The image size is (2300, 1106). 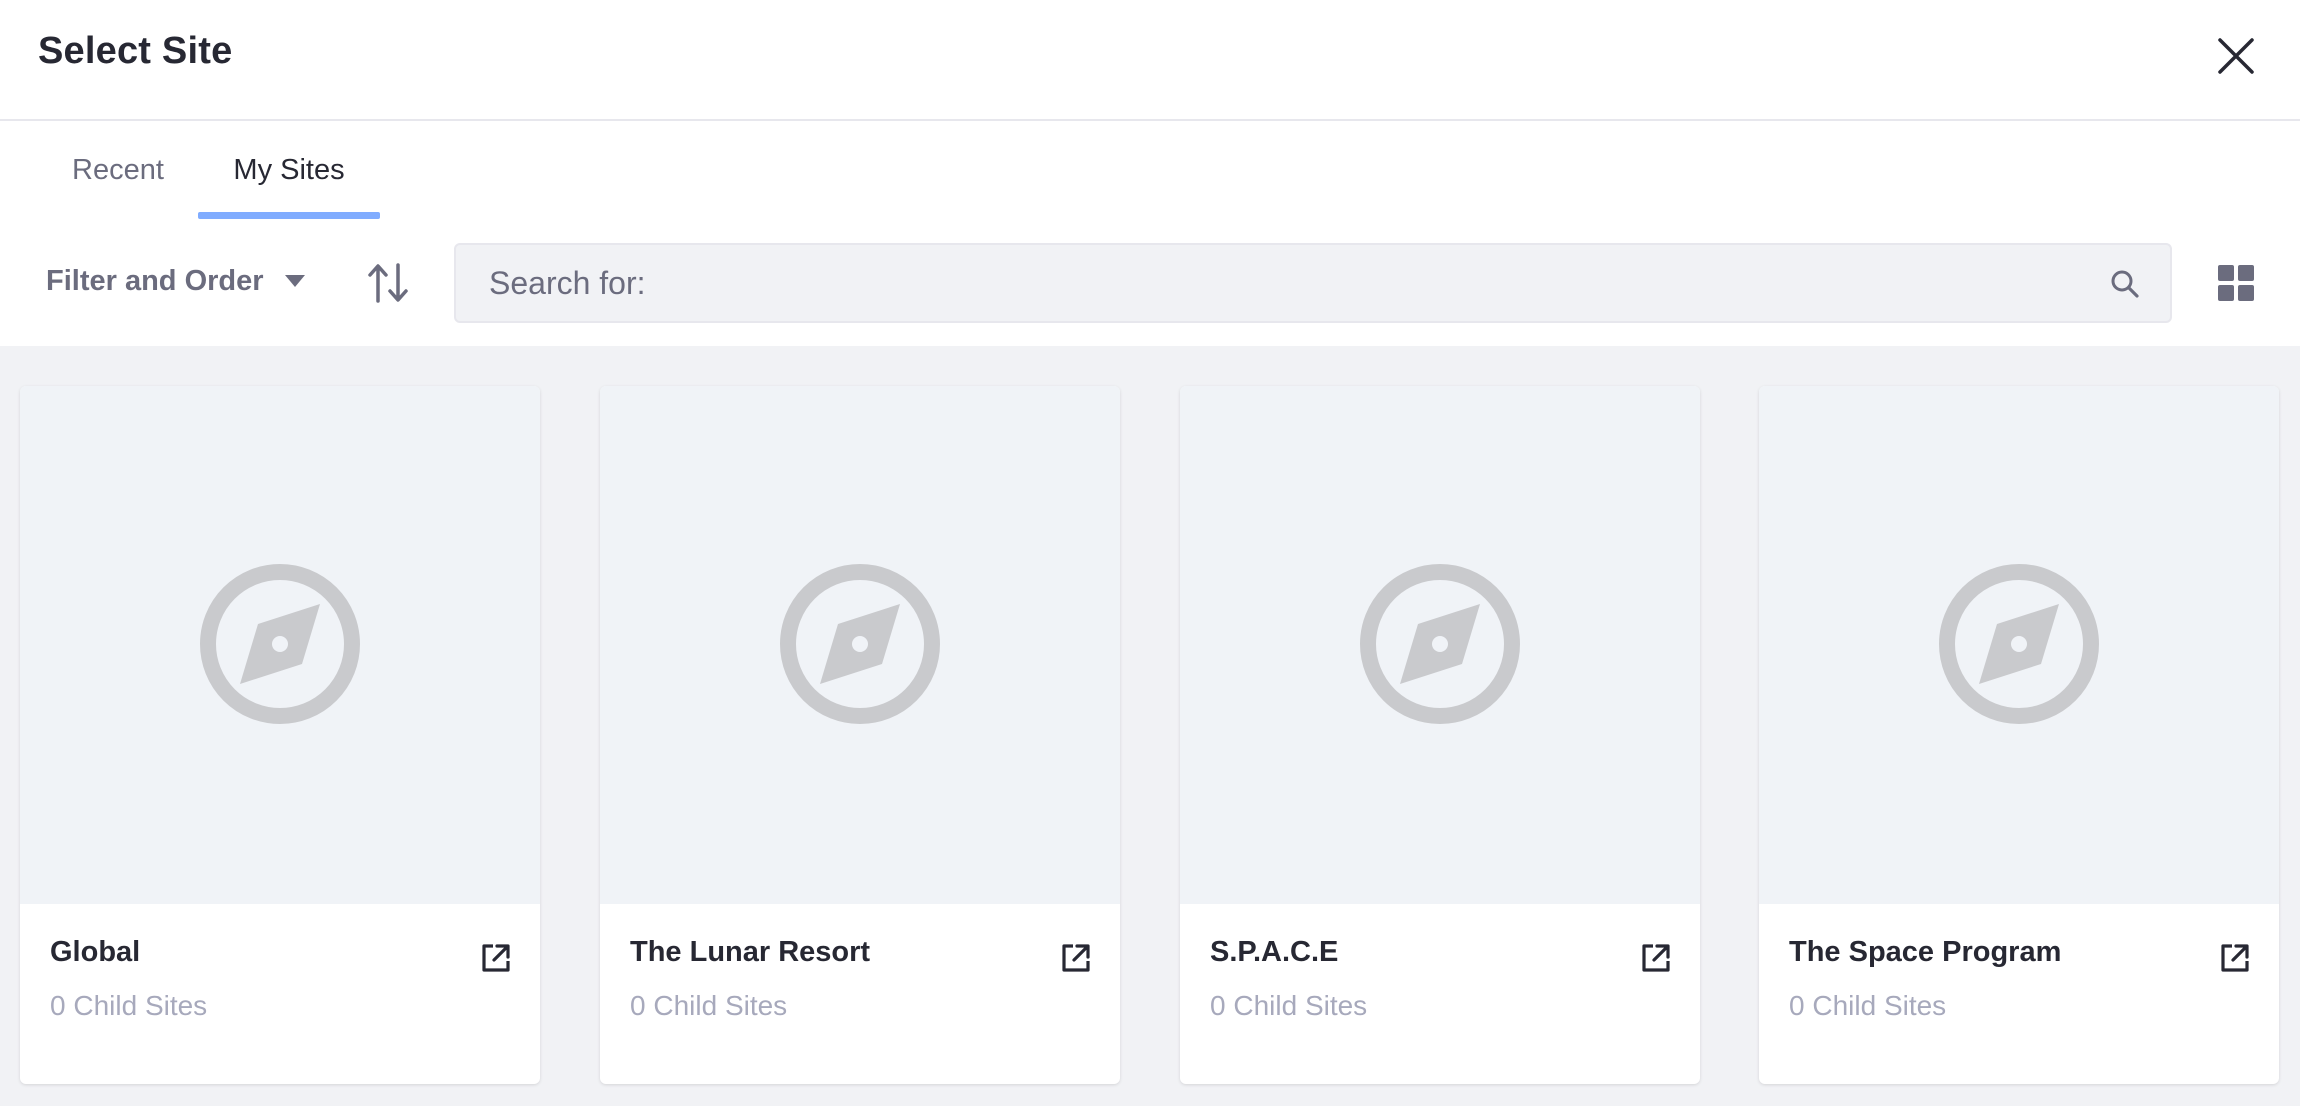 What do you see at coordinates (289, 170) in the screenshot?
I see `tab-my-sites: My Sites` at bounding box center [289, 170].